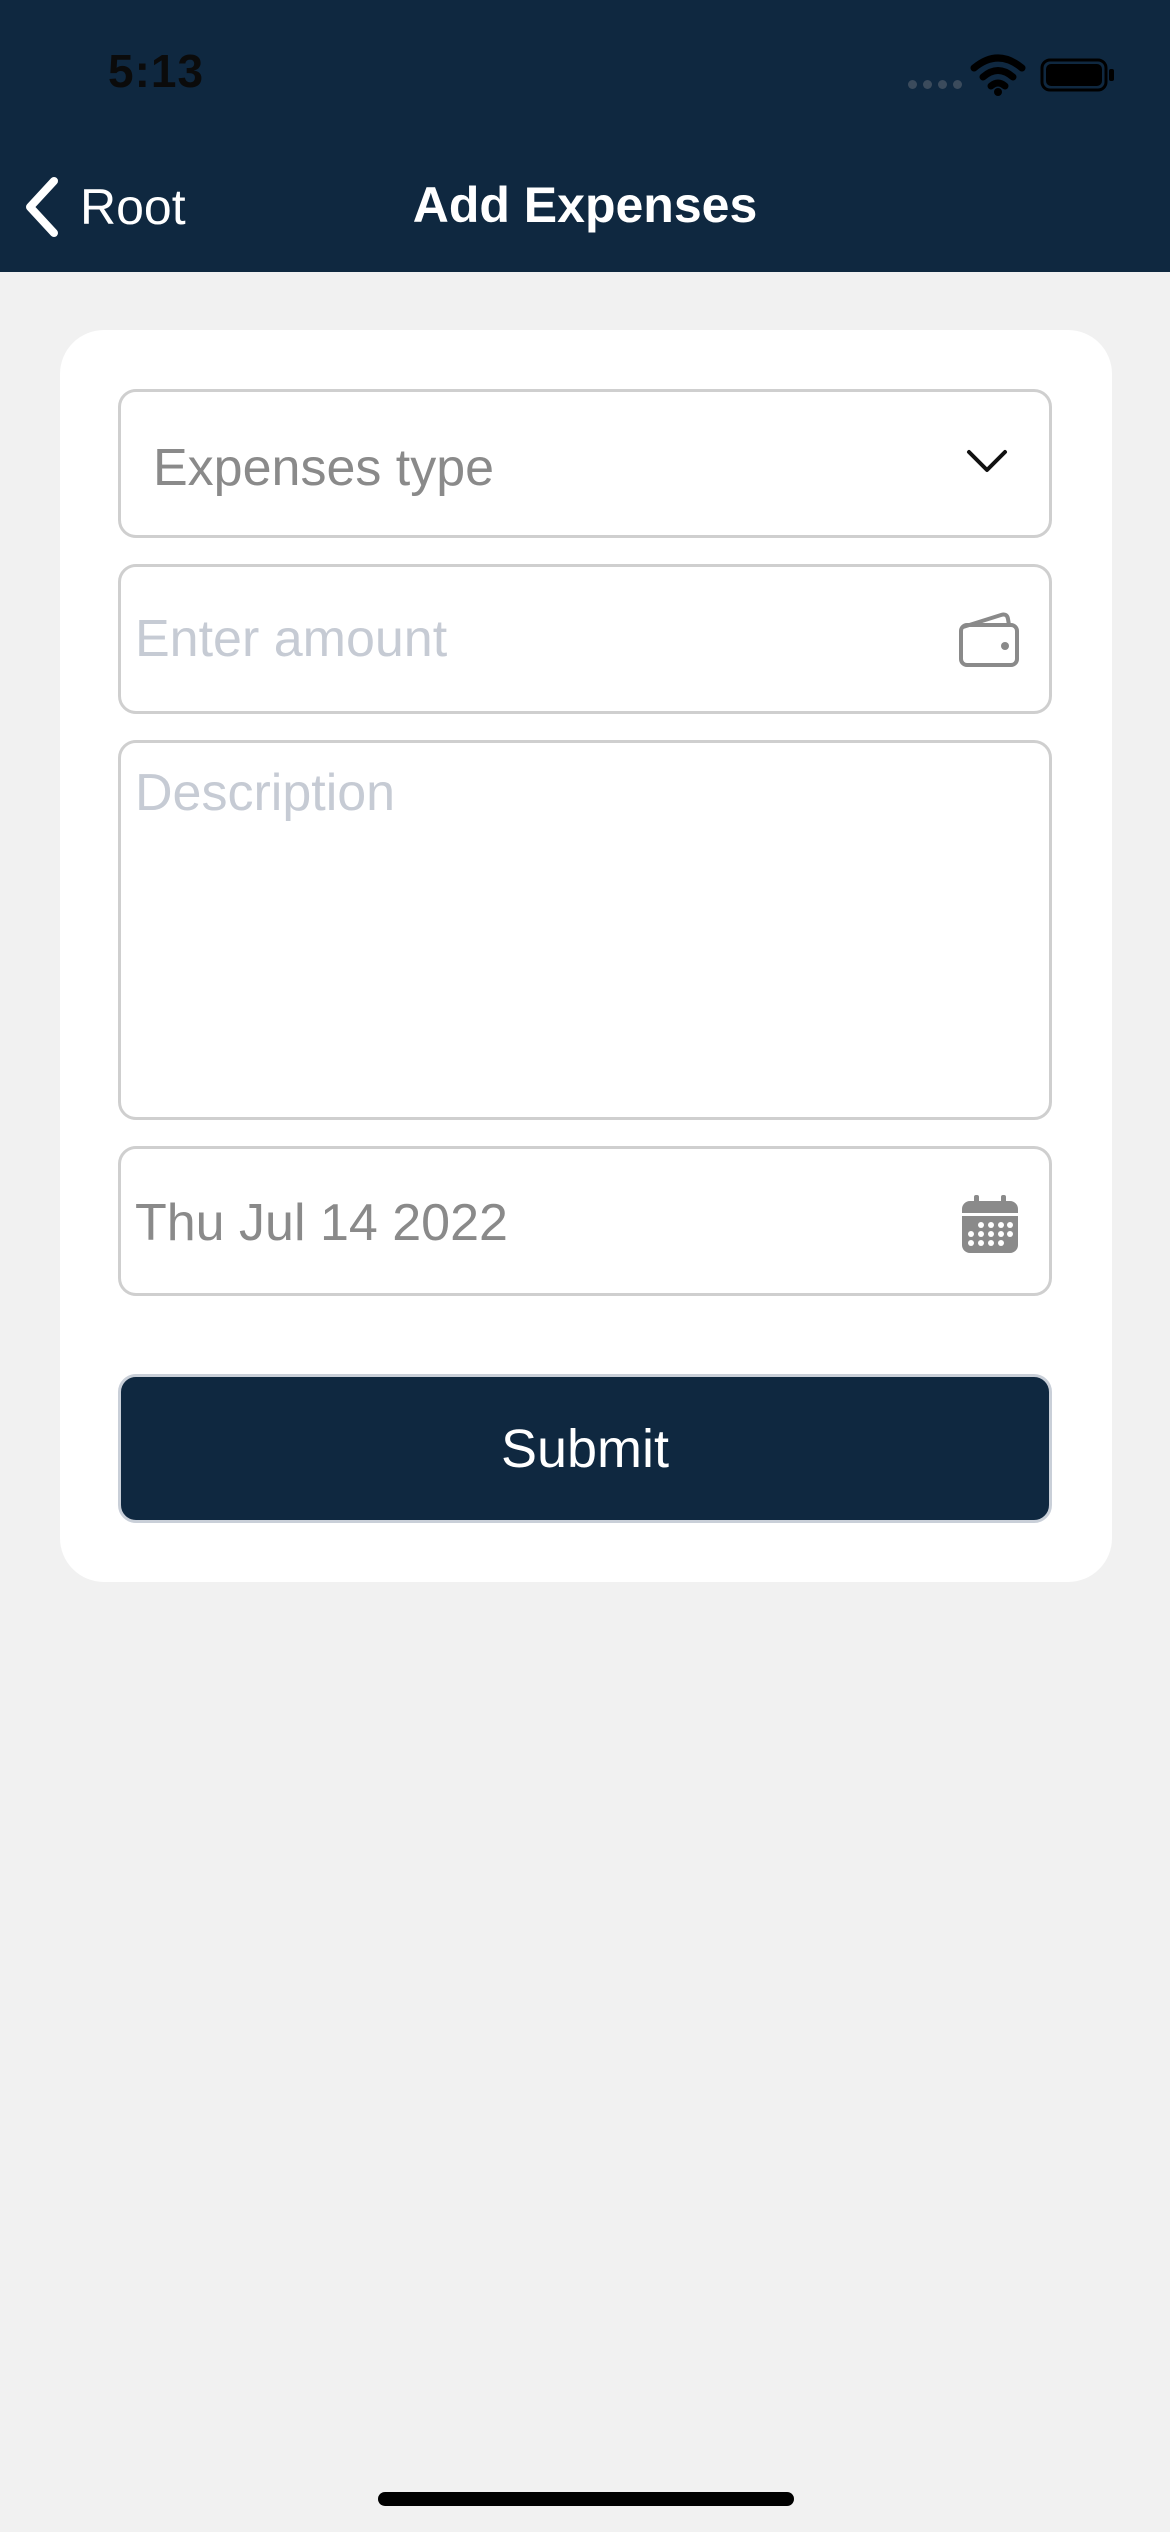 Image resolution: width=1170 pixels, height=2532 pixels. I want to click on chevron-down-icon, so click(987, 461).